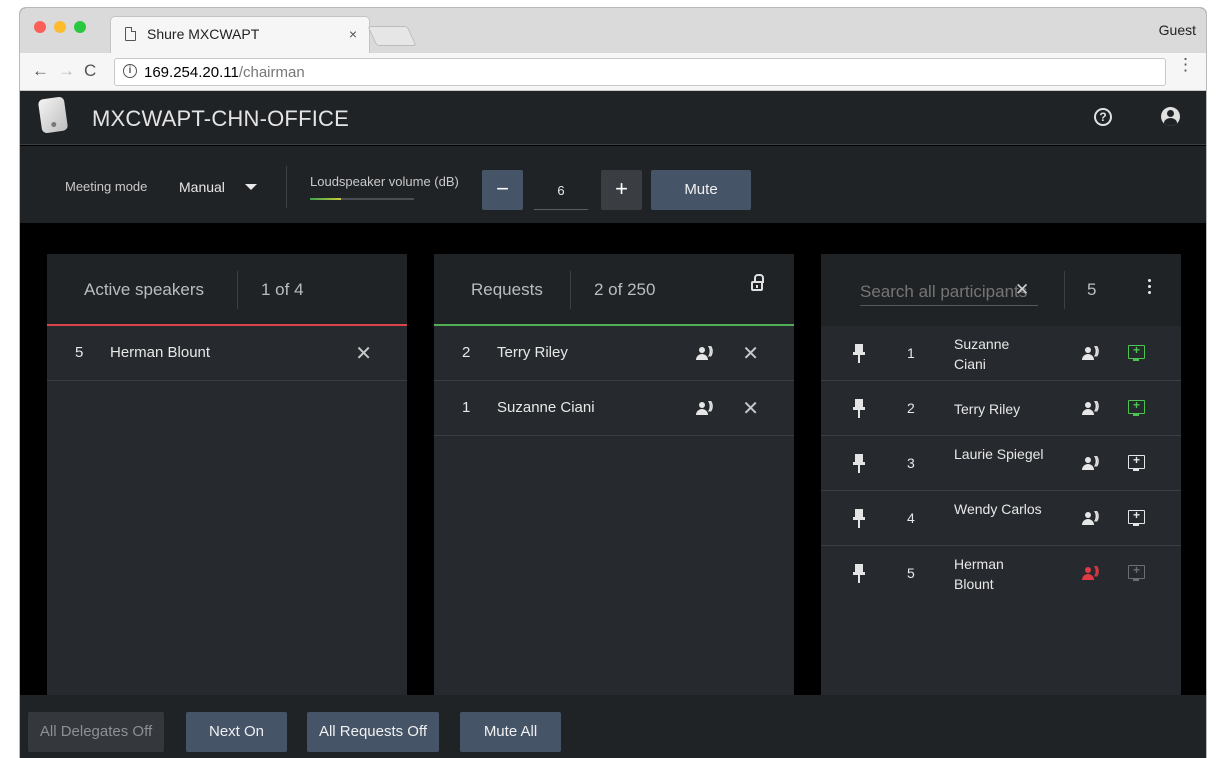  I want to click on active-speakers-count: 1 of 4, so click(282, 289).